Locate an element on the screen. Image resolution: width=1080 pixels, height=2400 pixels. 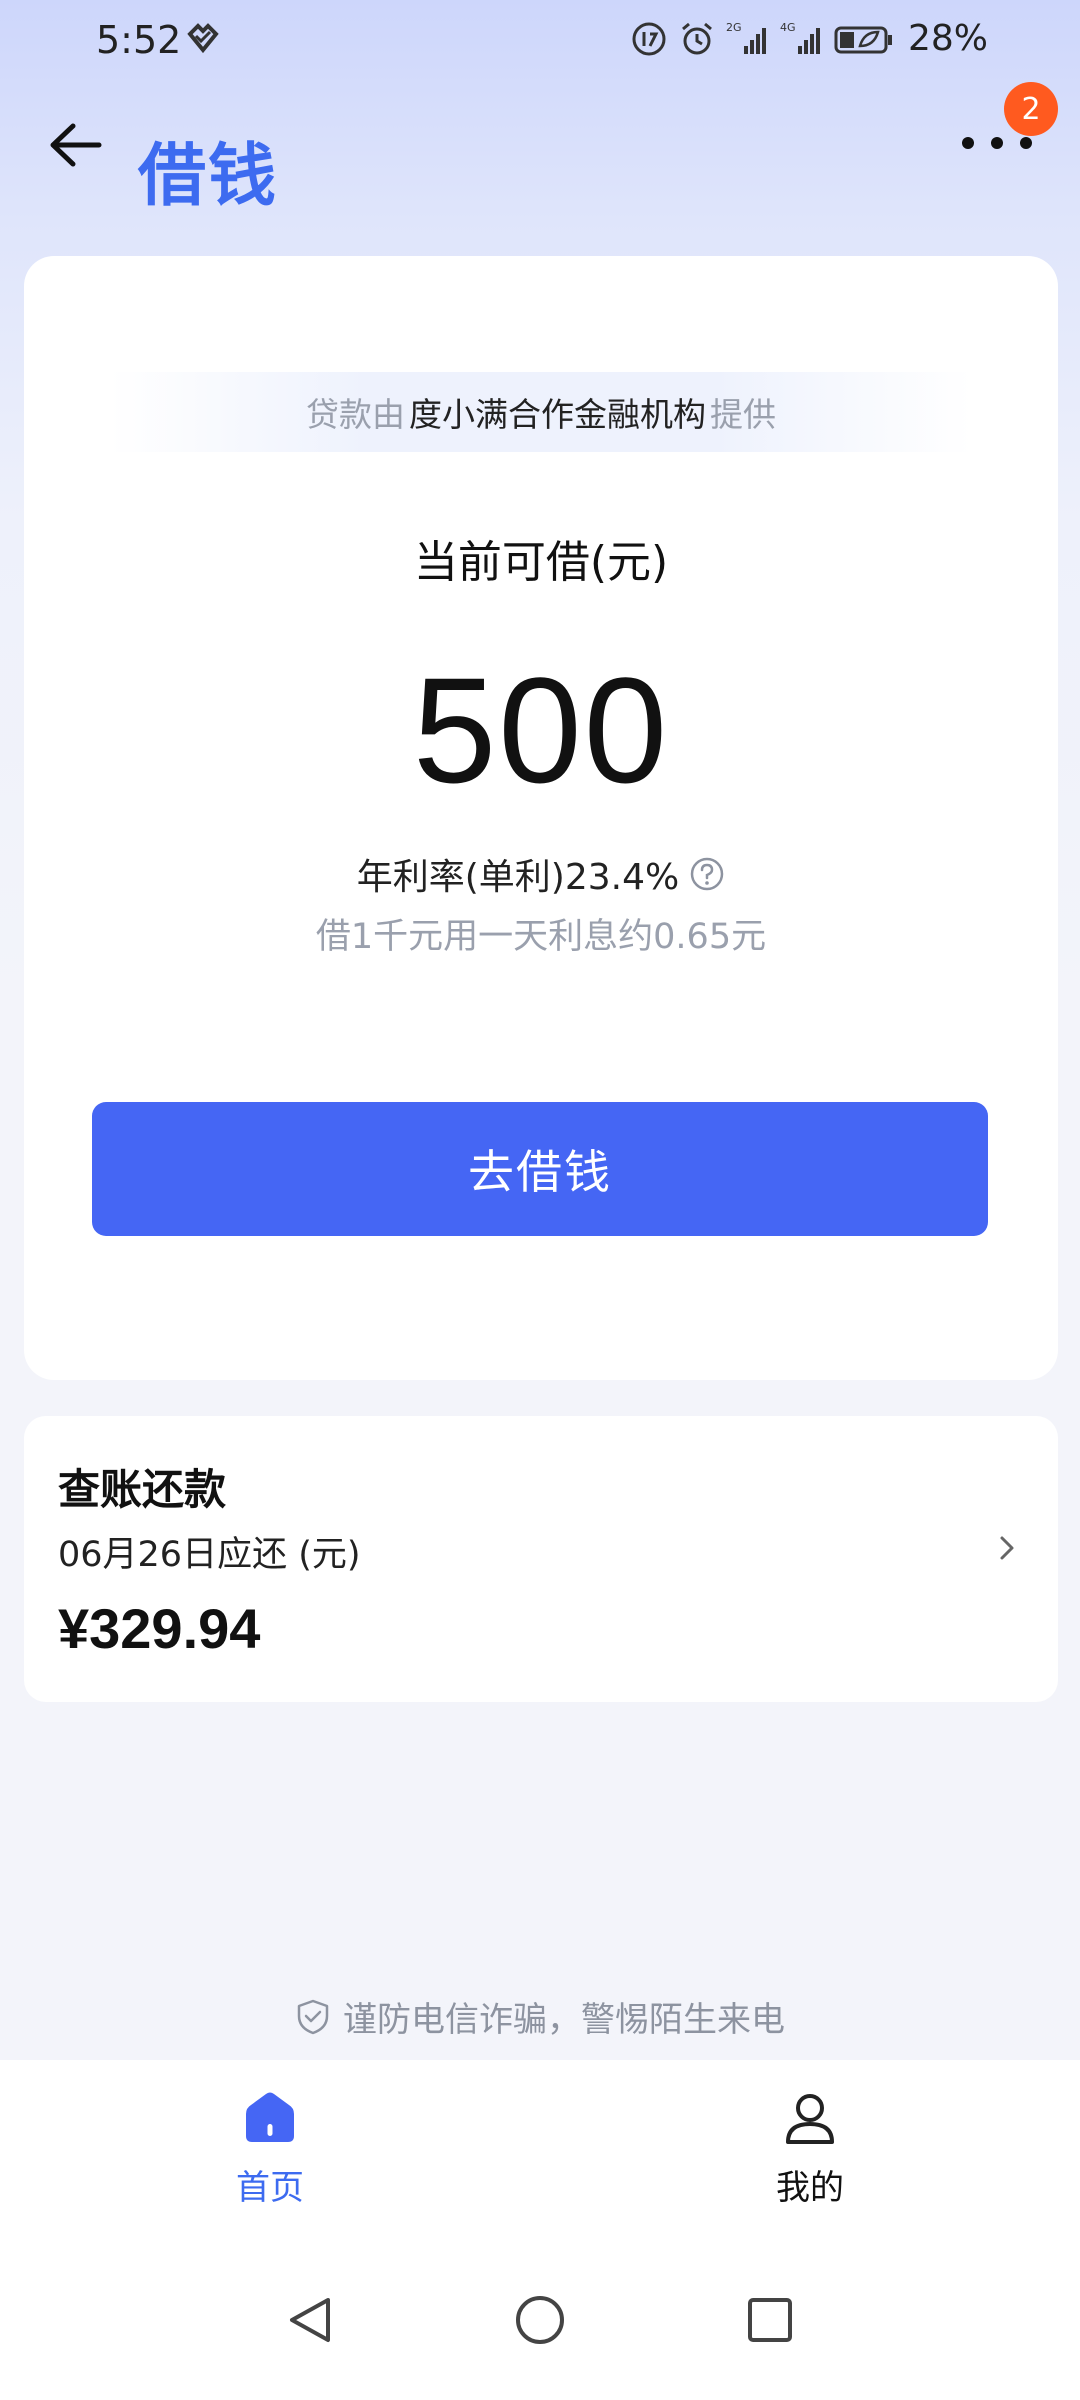
circle-home-icon is located at coordinates (540, 2320).